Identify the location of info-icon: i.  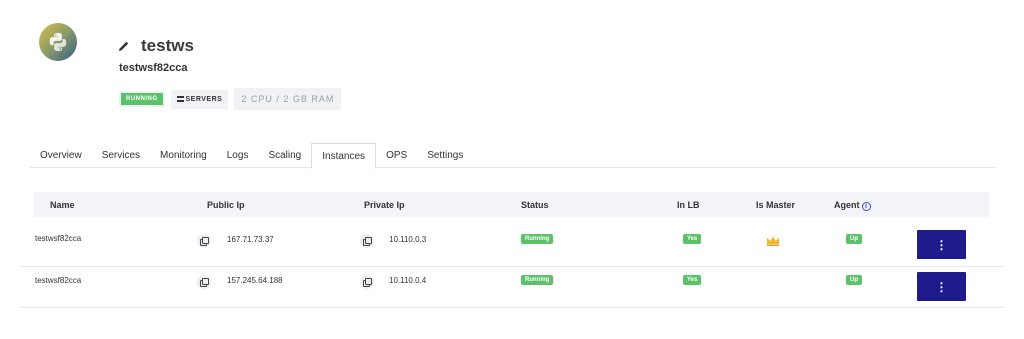
(866, 206).